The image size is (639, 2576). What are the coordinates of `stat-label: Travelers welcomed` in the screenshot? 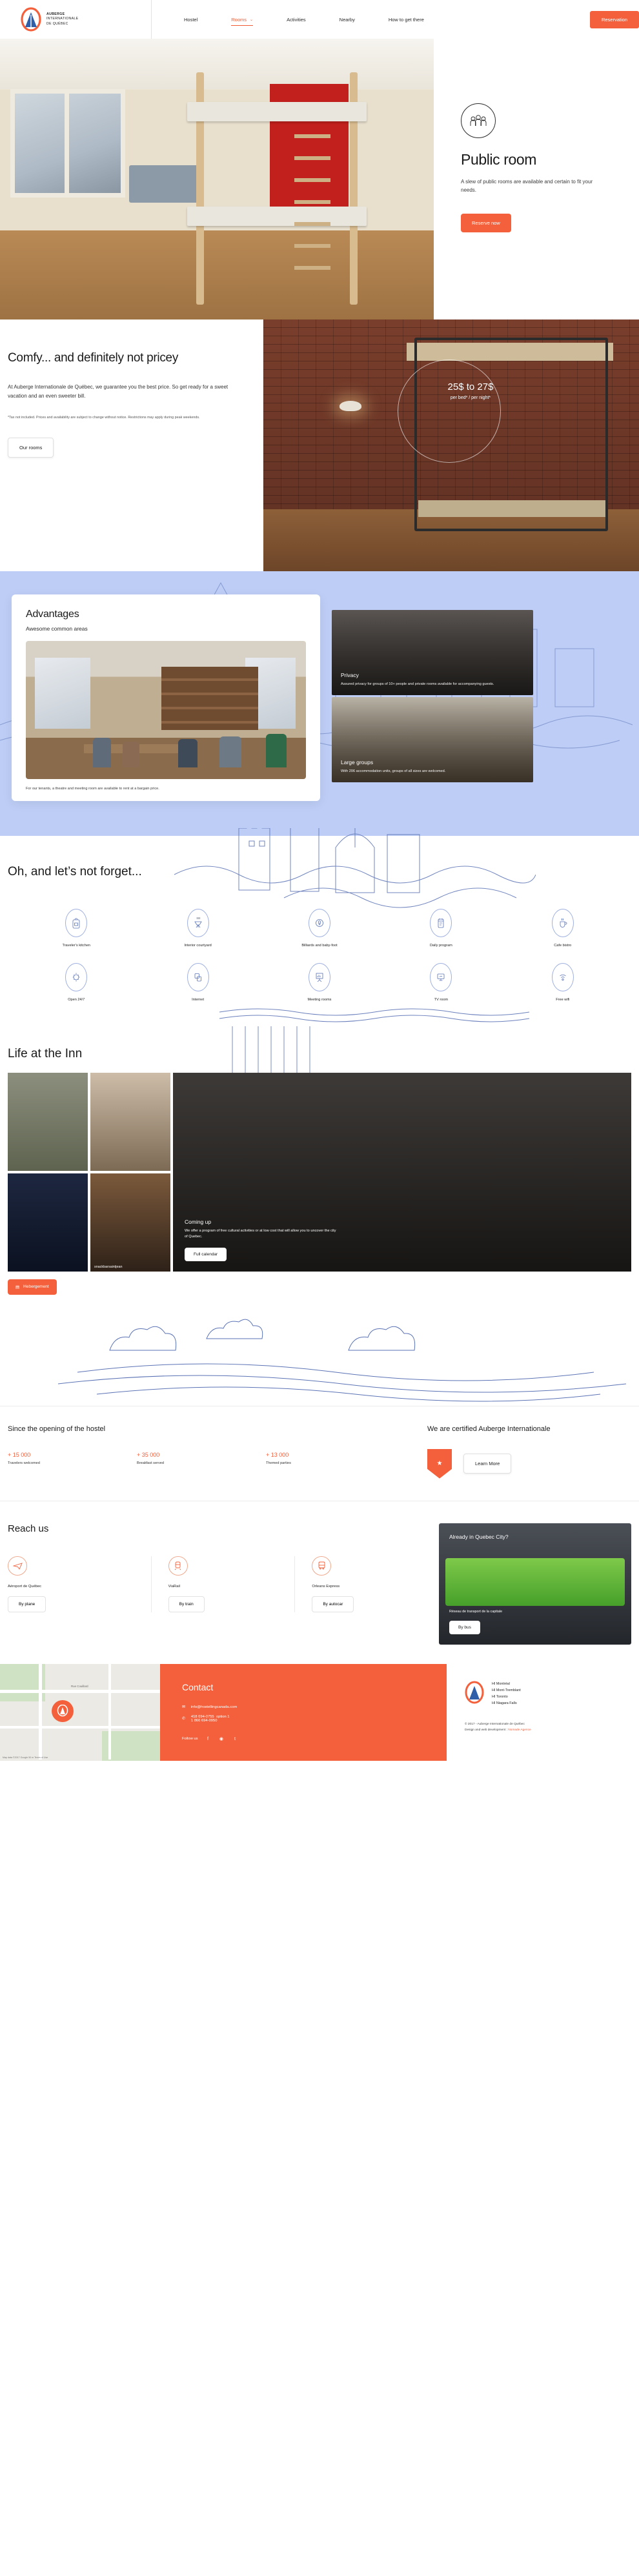 It's located at (24, 1463).